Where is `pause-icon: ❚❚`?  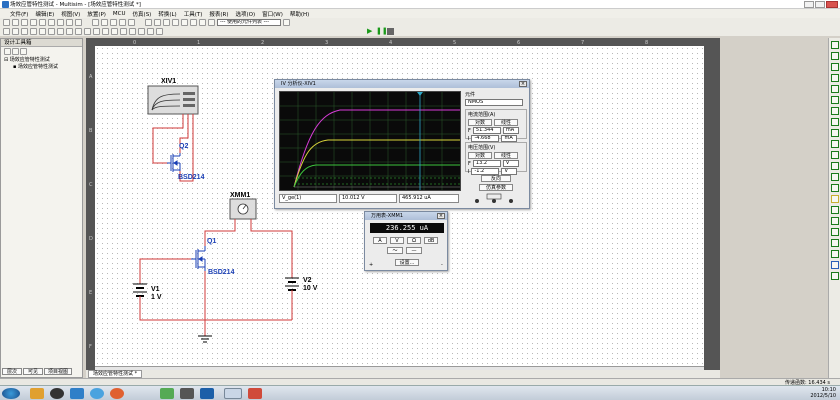
pause-icon: ❚❚ is located at coordinates (382, 31).